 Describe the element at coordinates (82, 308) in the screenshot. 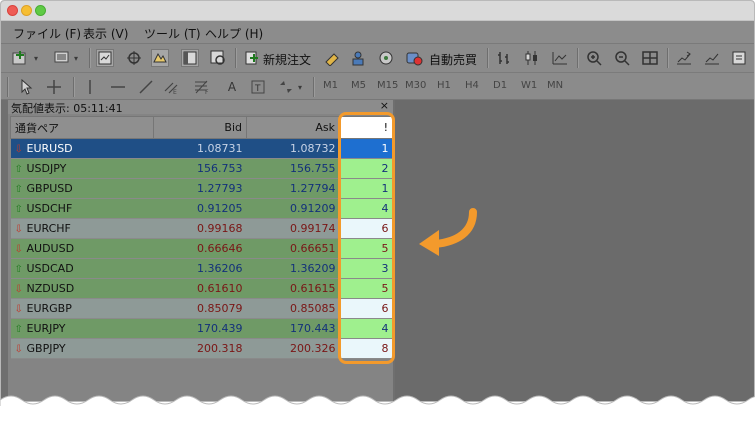

I see `symbol-cell: ⇩ EURGBP` at that location.